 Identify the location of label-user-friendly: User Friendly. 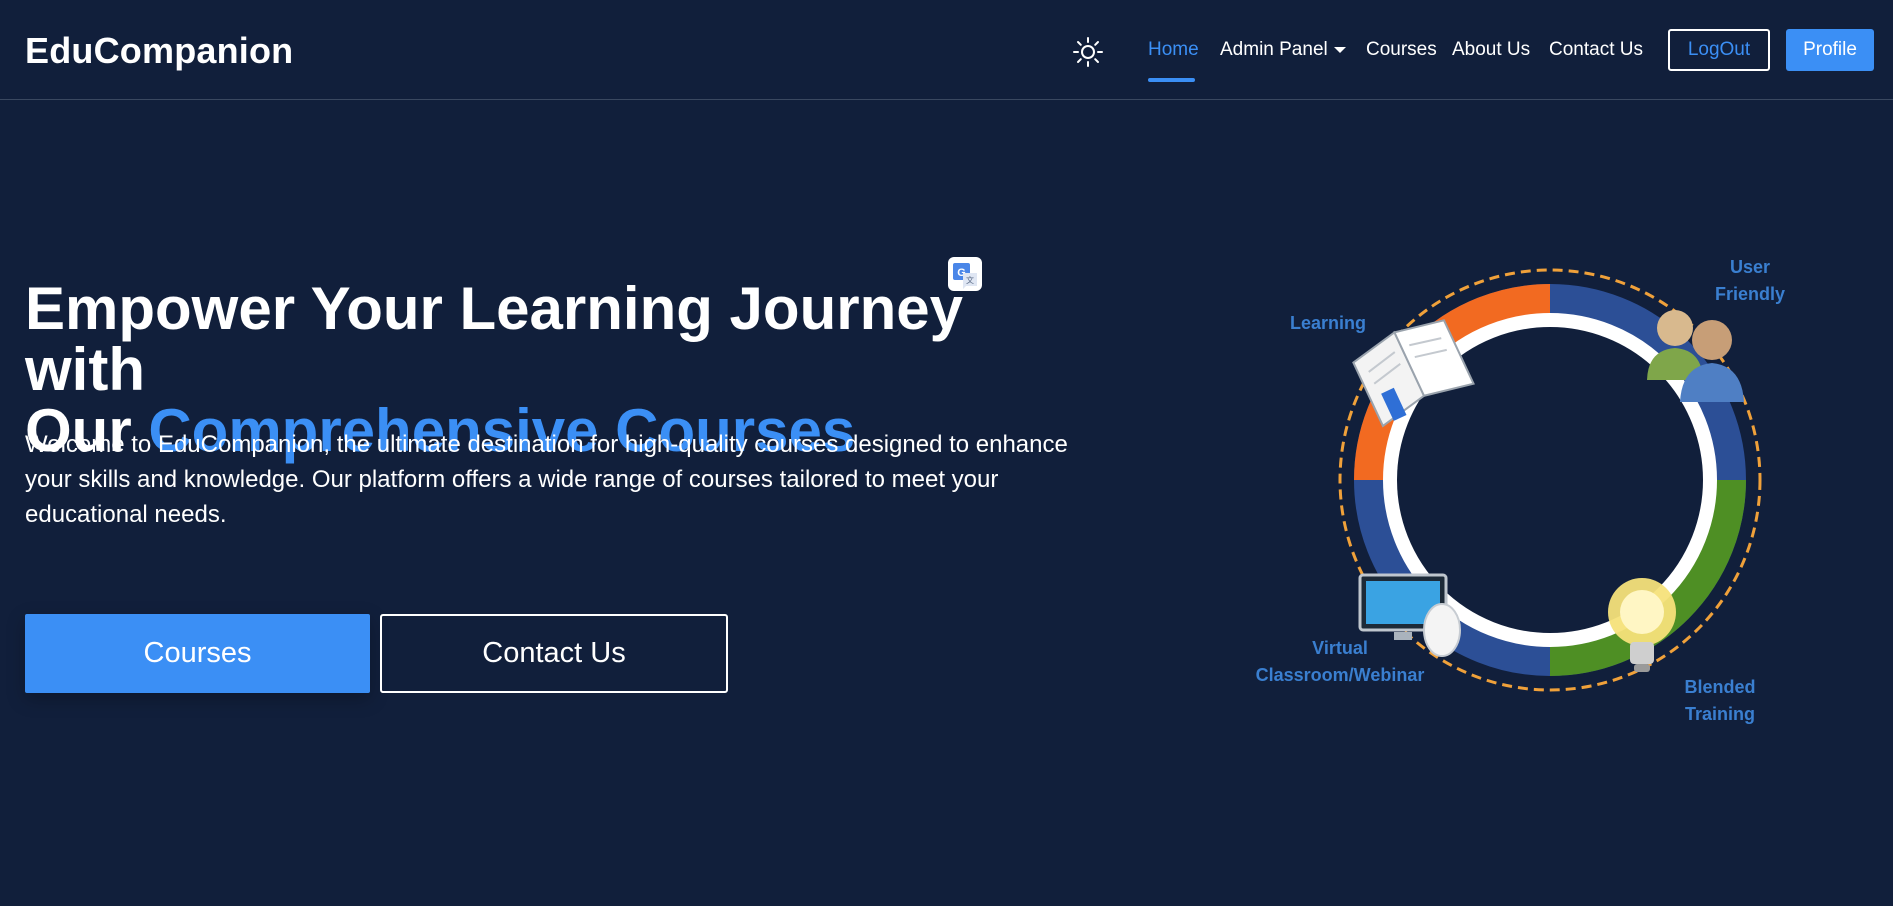
(1750, 281).